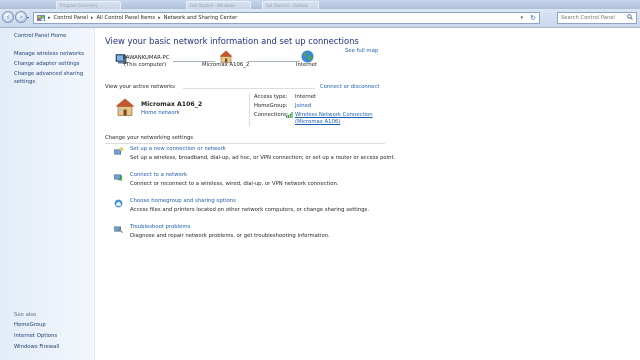  What do you see at coordinates (183, 201) in the screenshot?
I see `task-homegroup-link: Choose homegroup and sharing options` at bounding box center [183, 201].